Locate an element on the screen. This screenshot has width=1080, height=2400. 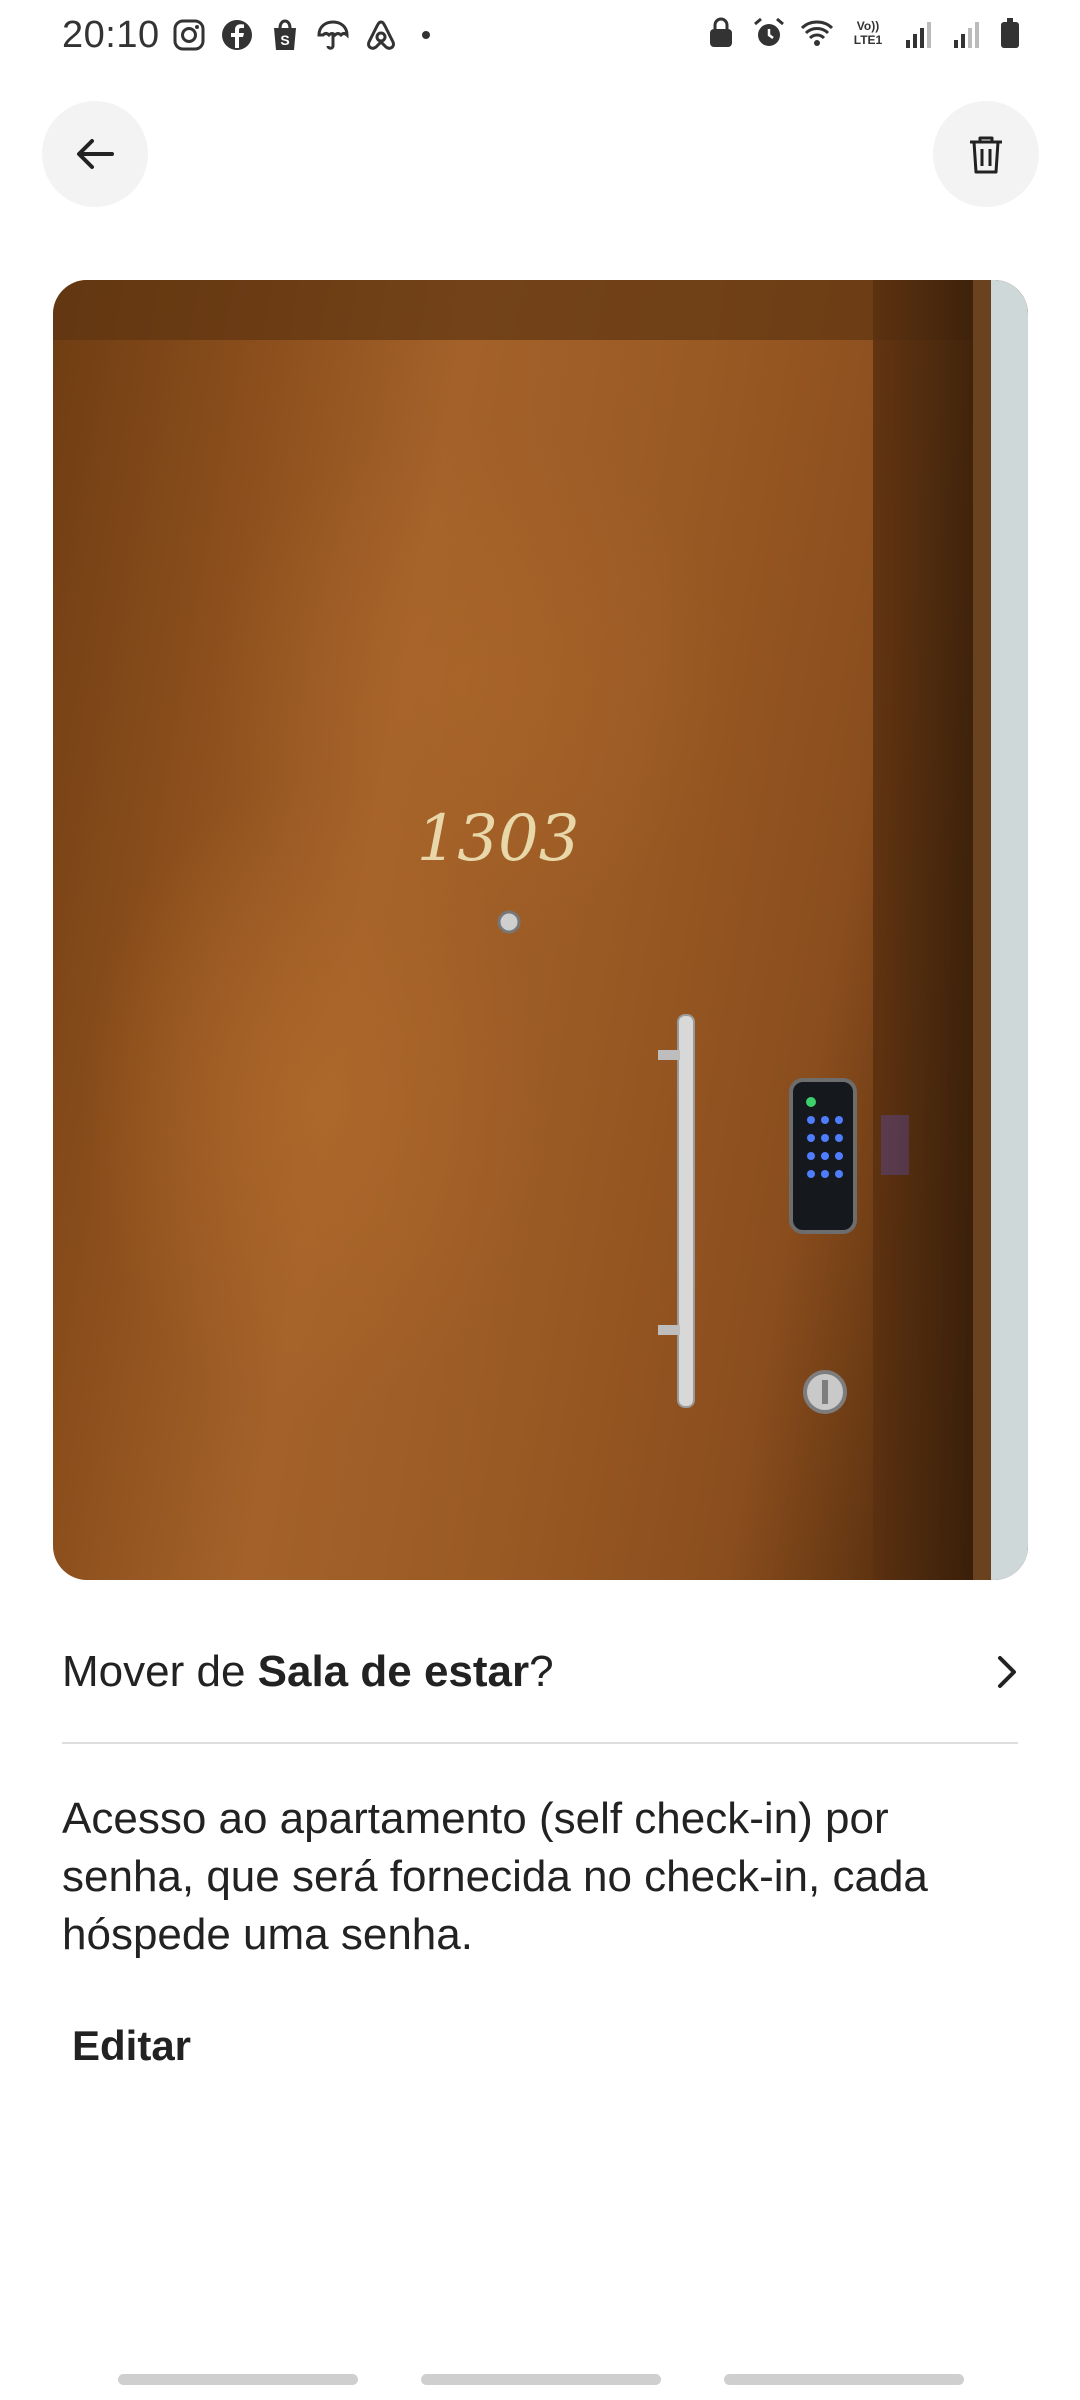
signal-icon is located at coordinates (918, 35).